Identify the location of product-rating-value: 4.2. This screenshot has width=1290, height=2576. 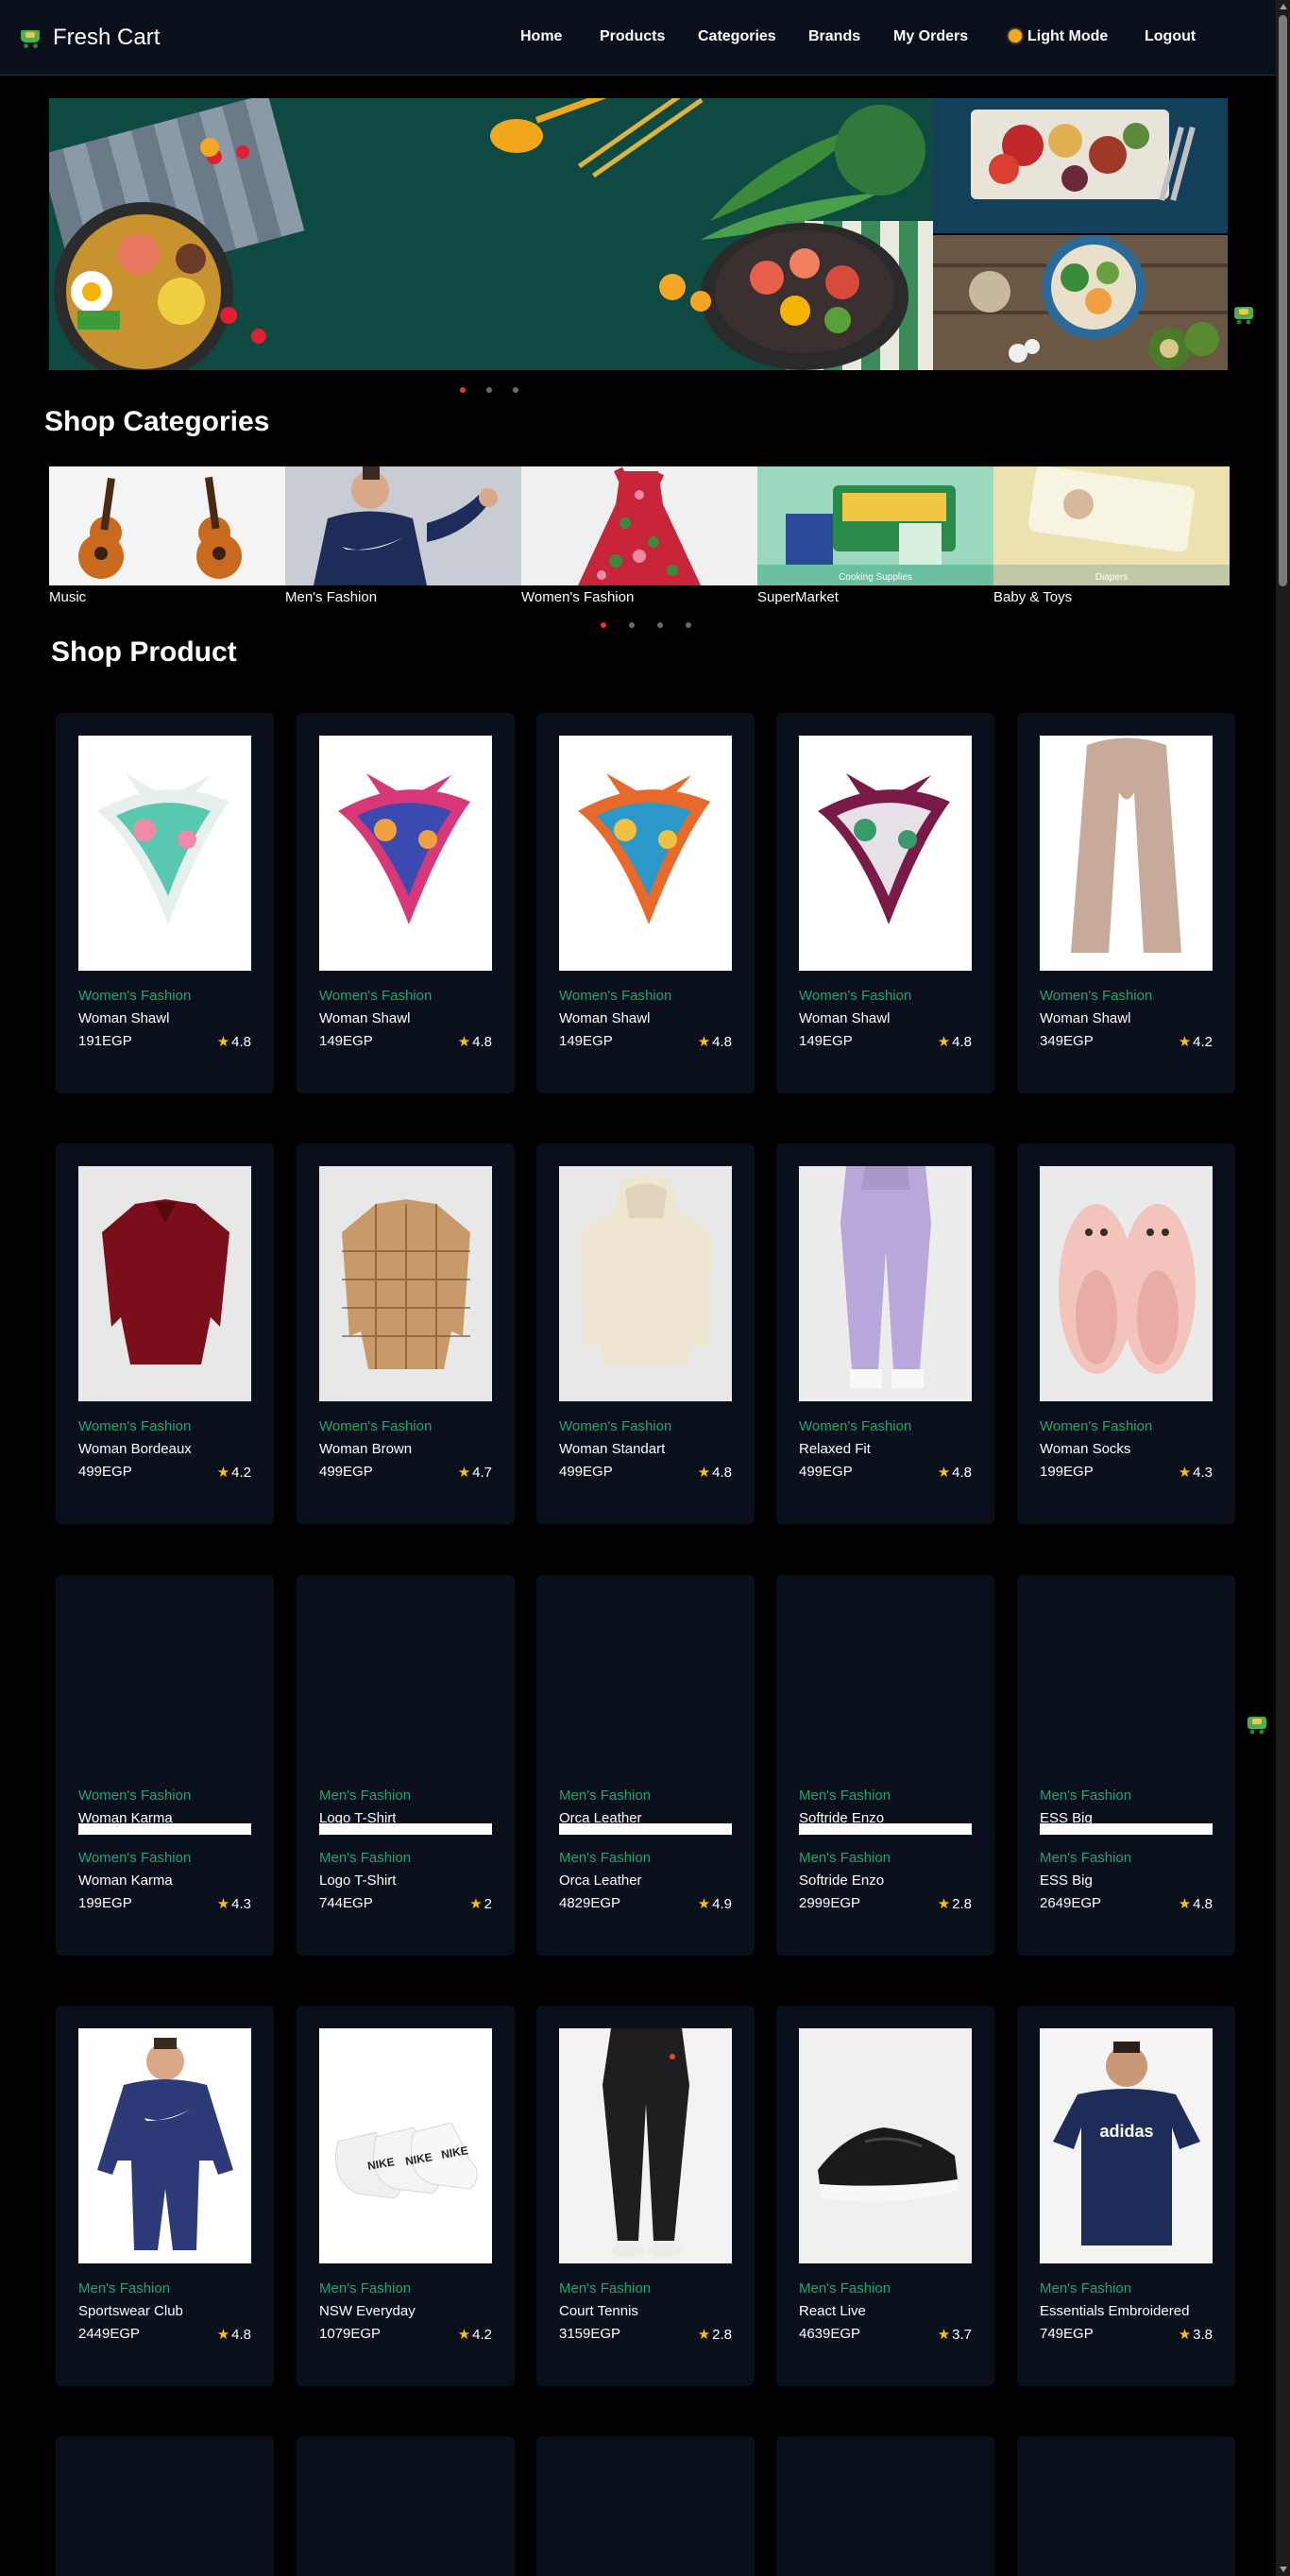
(241, 1473).